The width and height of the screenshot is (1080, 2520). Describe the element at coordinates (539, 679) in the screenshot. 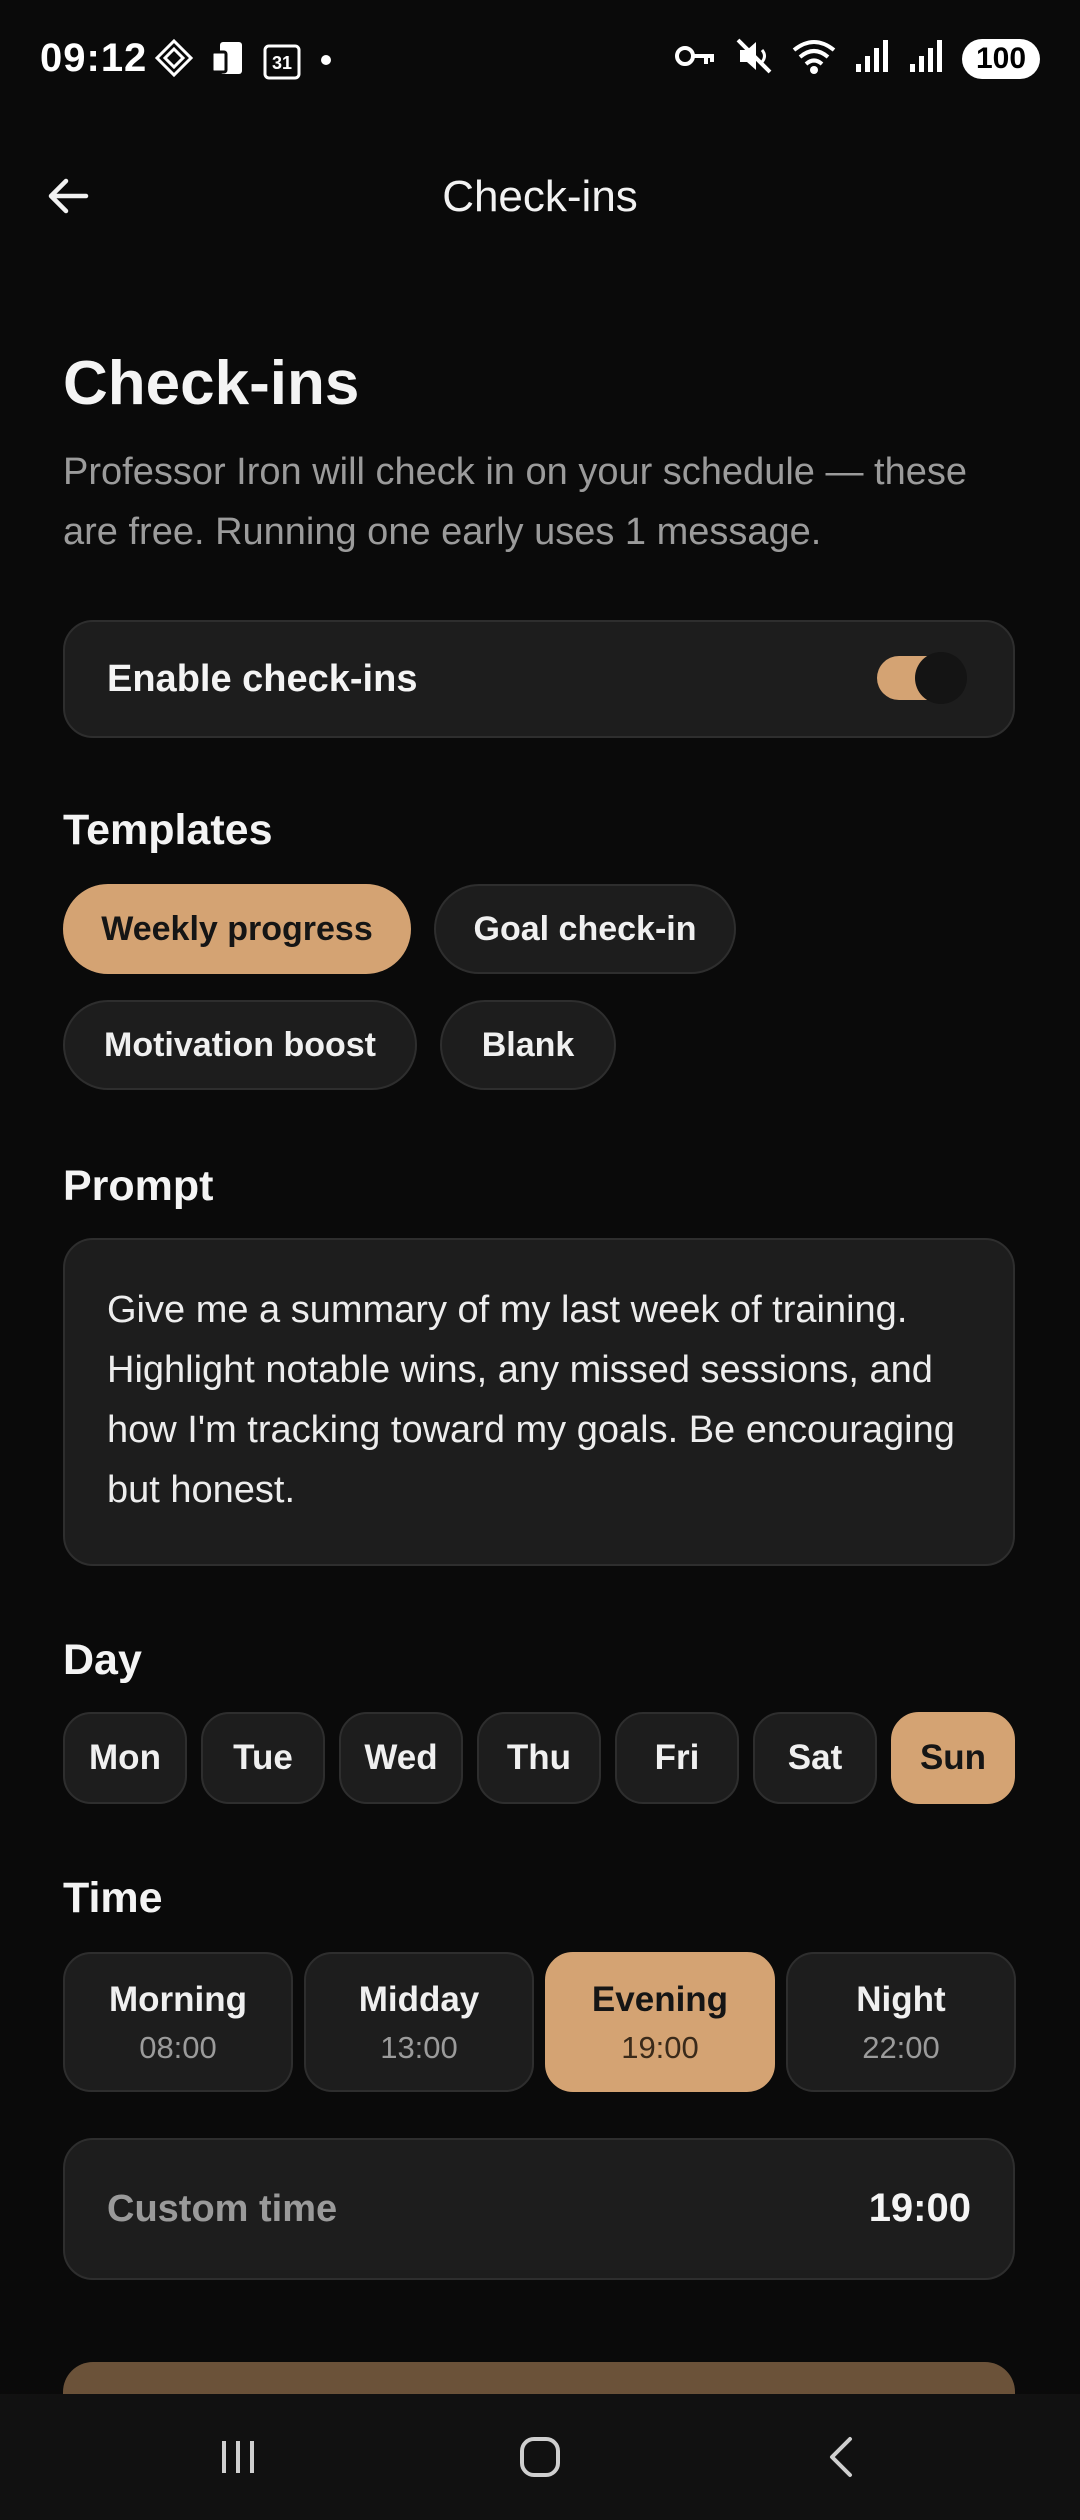

I see `enable-checkins-row: Enable check-ins` at that location.